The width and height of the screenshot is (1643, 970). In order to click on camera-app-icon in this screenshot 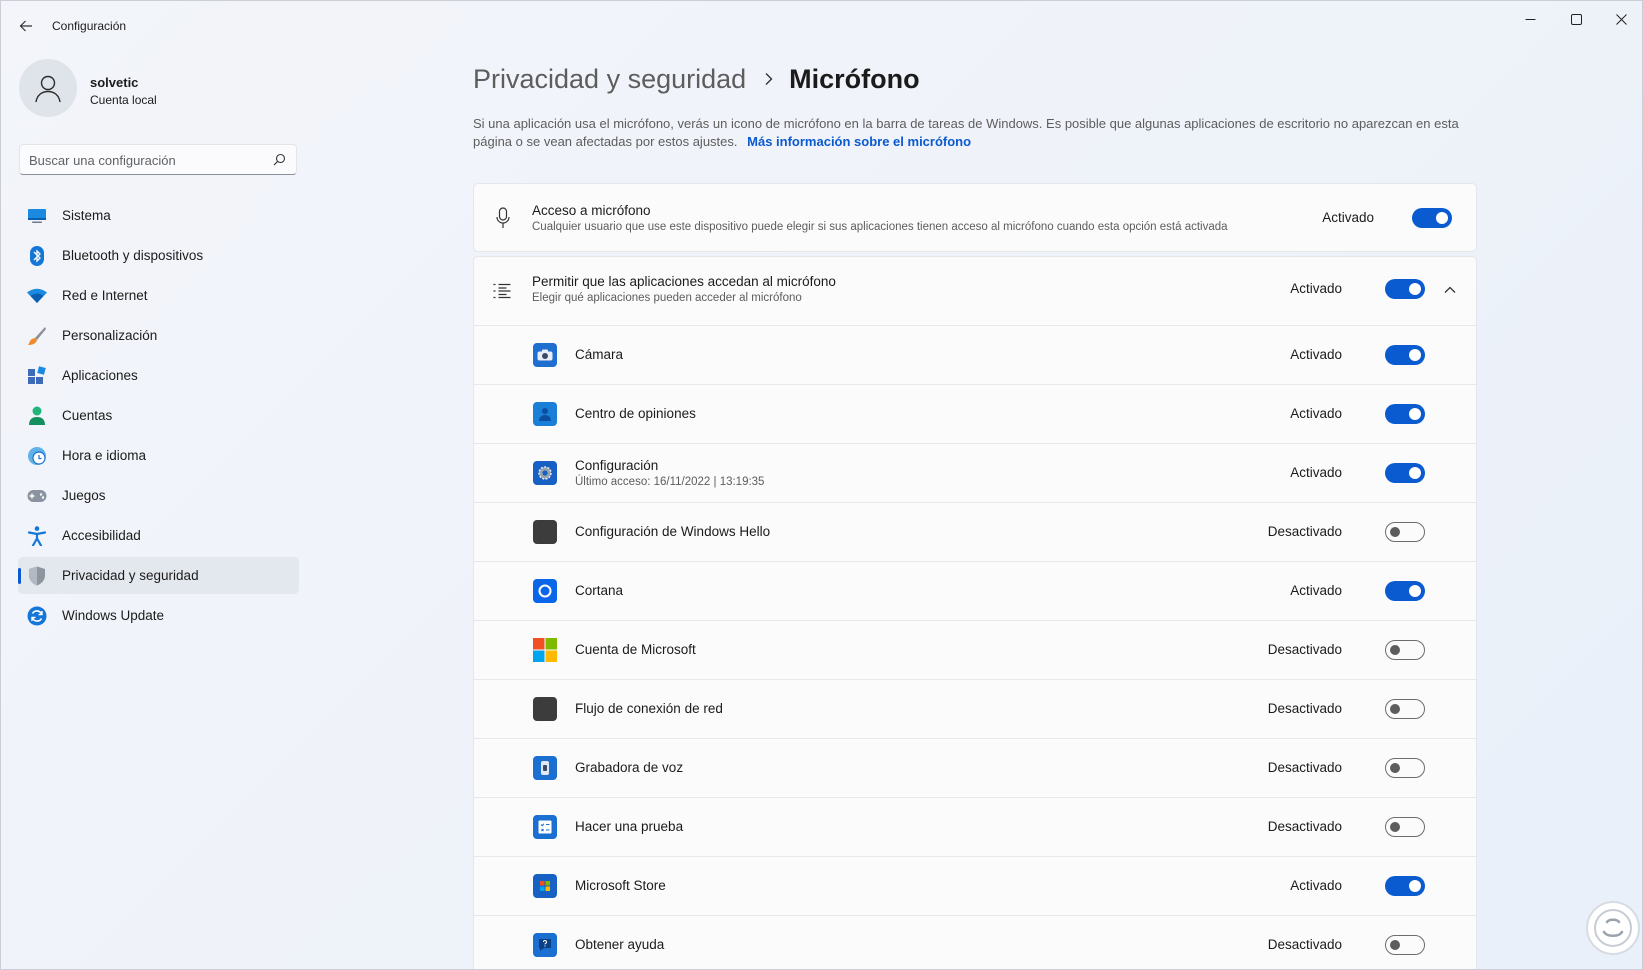, I will do `click(545, 355)`.